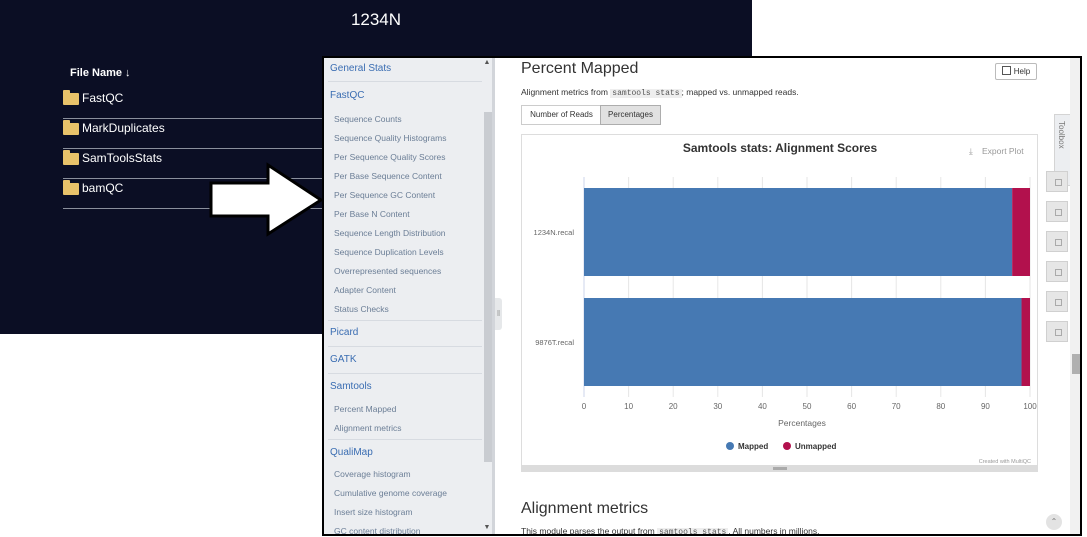  I want to click on toolbox-save-button, so click(1057, 301).